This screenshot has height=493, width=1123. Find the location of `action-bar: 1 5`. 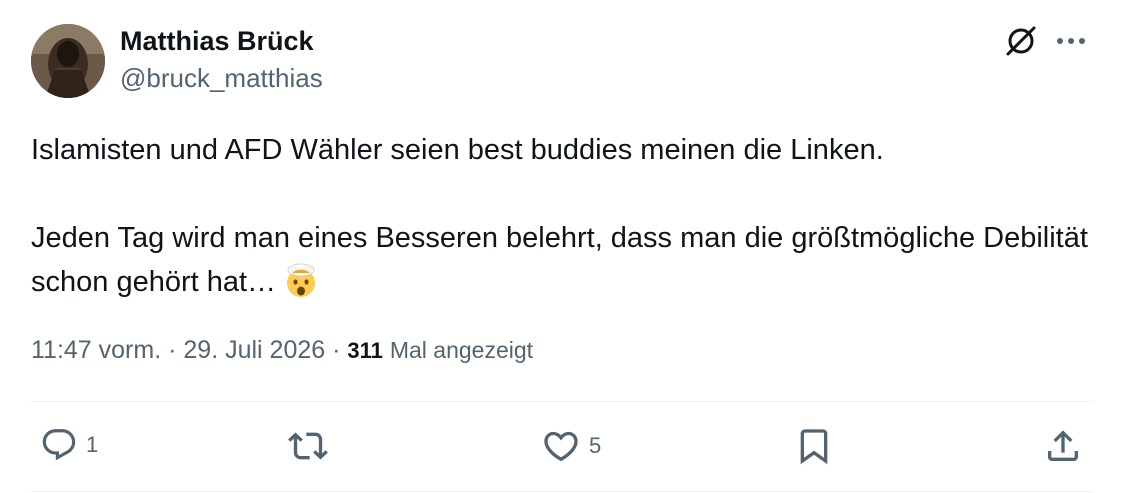

action-bar: 1 5 is located at coordinates (561, 446).